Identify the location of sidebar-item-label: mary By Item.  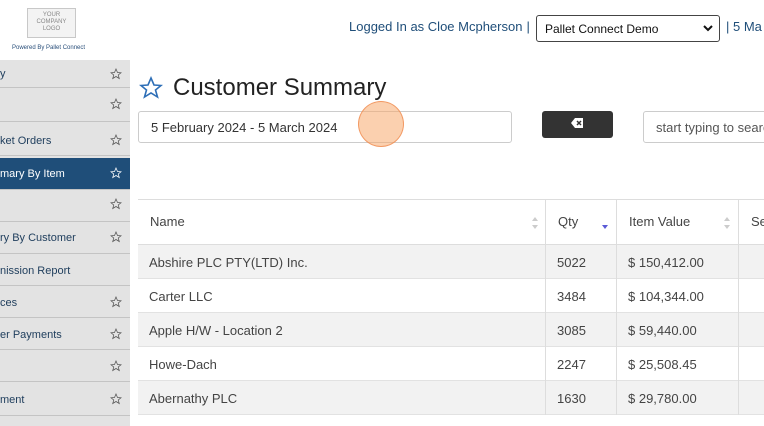
(32, 174).